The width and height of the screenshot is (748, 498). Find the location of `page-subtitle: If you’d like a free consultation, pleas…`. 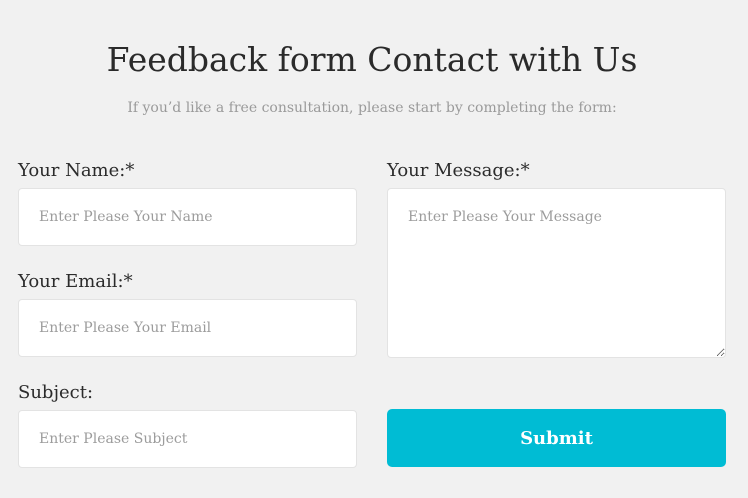

page-subtitle: If you’d like a free consultation, pleas… is located at coordinates (372, 108).